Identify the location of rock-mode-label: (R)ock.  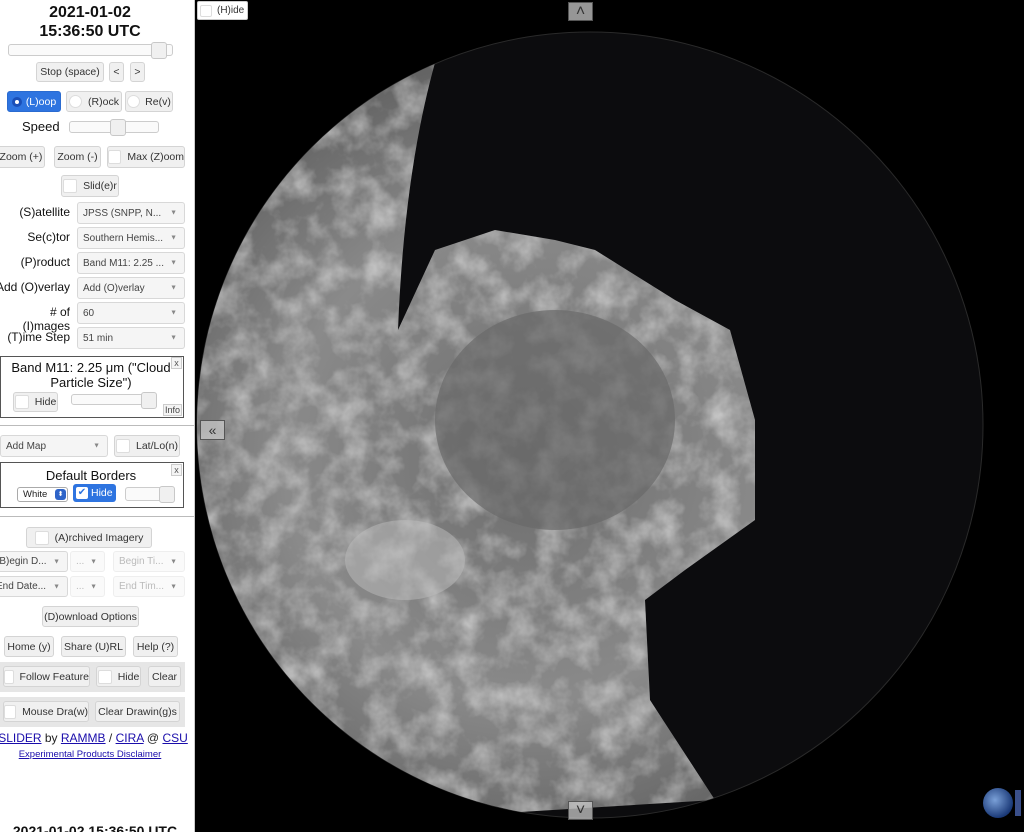
(103, 101).